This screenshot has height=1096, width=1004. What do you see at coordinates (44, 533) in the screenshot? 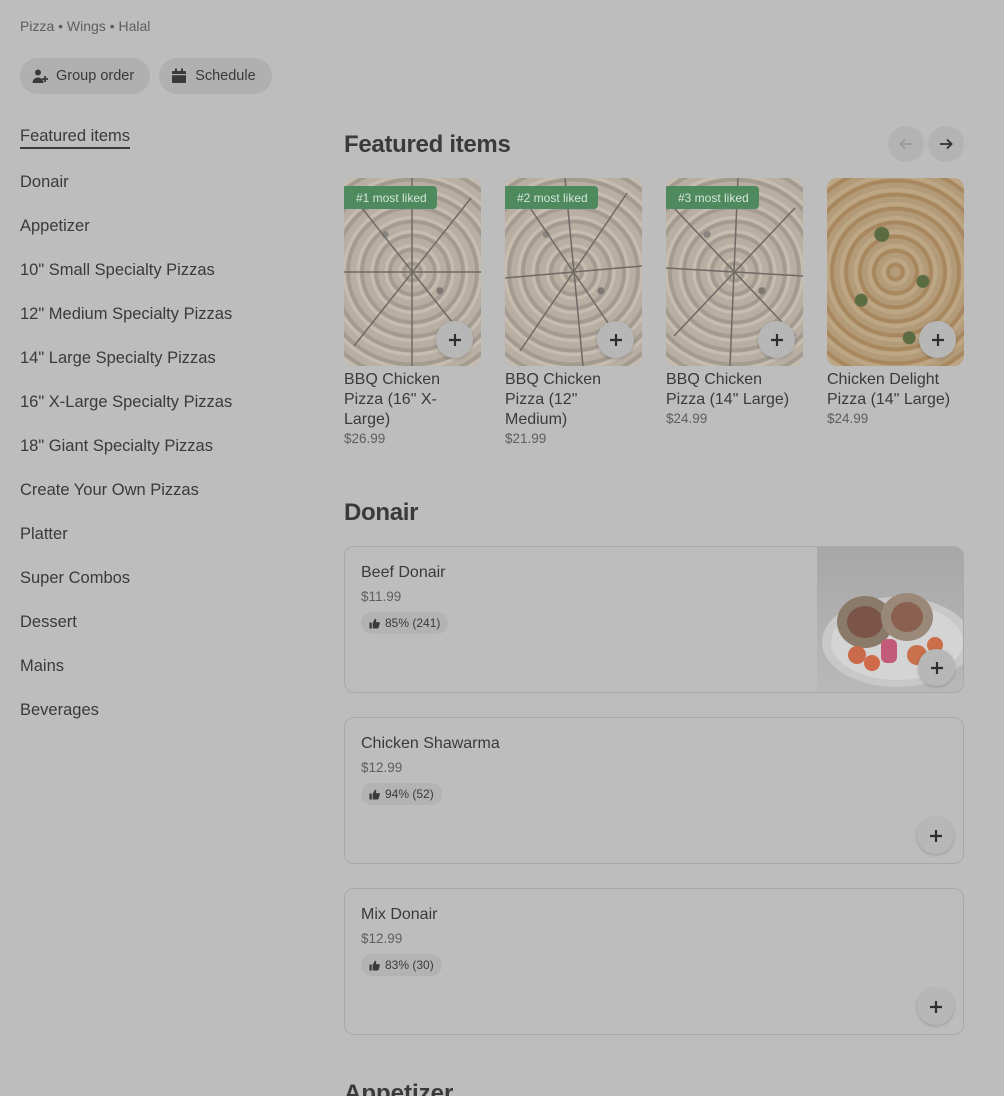
I see `sidebar-item-label: Platter` at bounding box center [44, 533].